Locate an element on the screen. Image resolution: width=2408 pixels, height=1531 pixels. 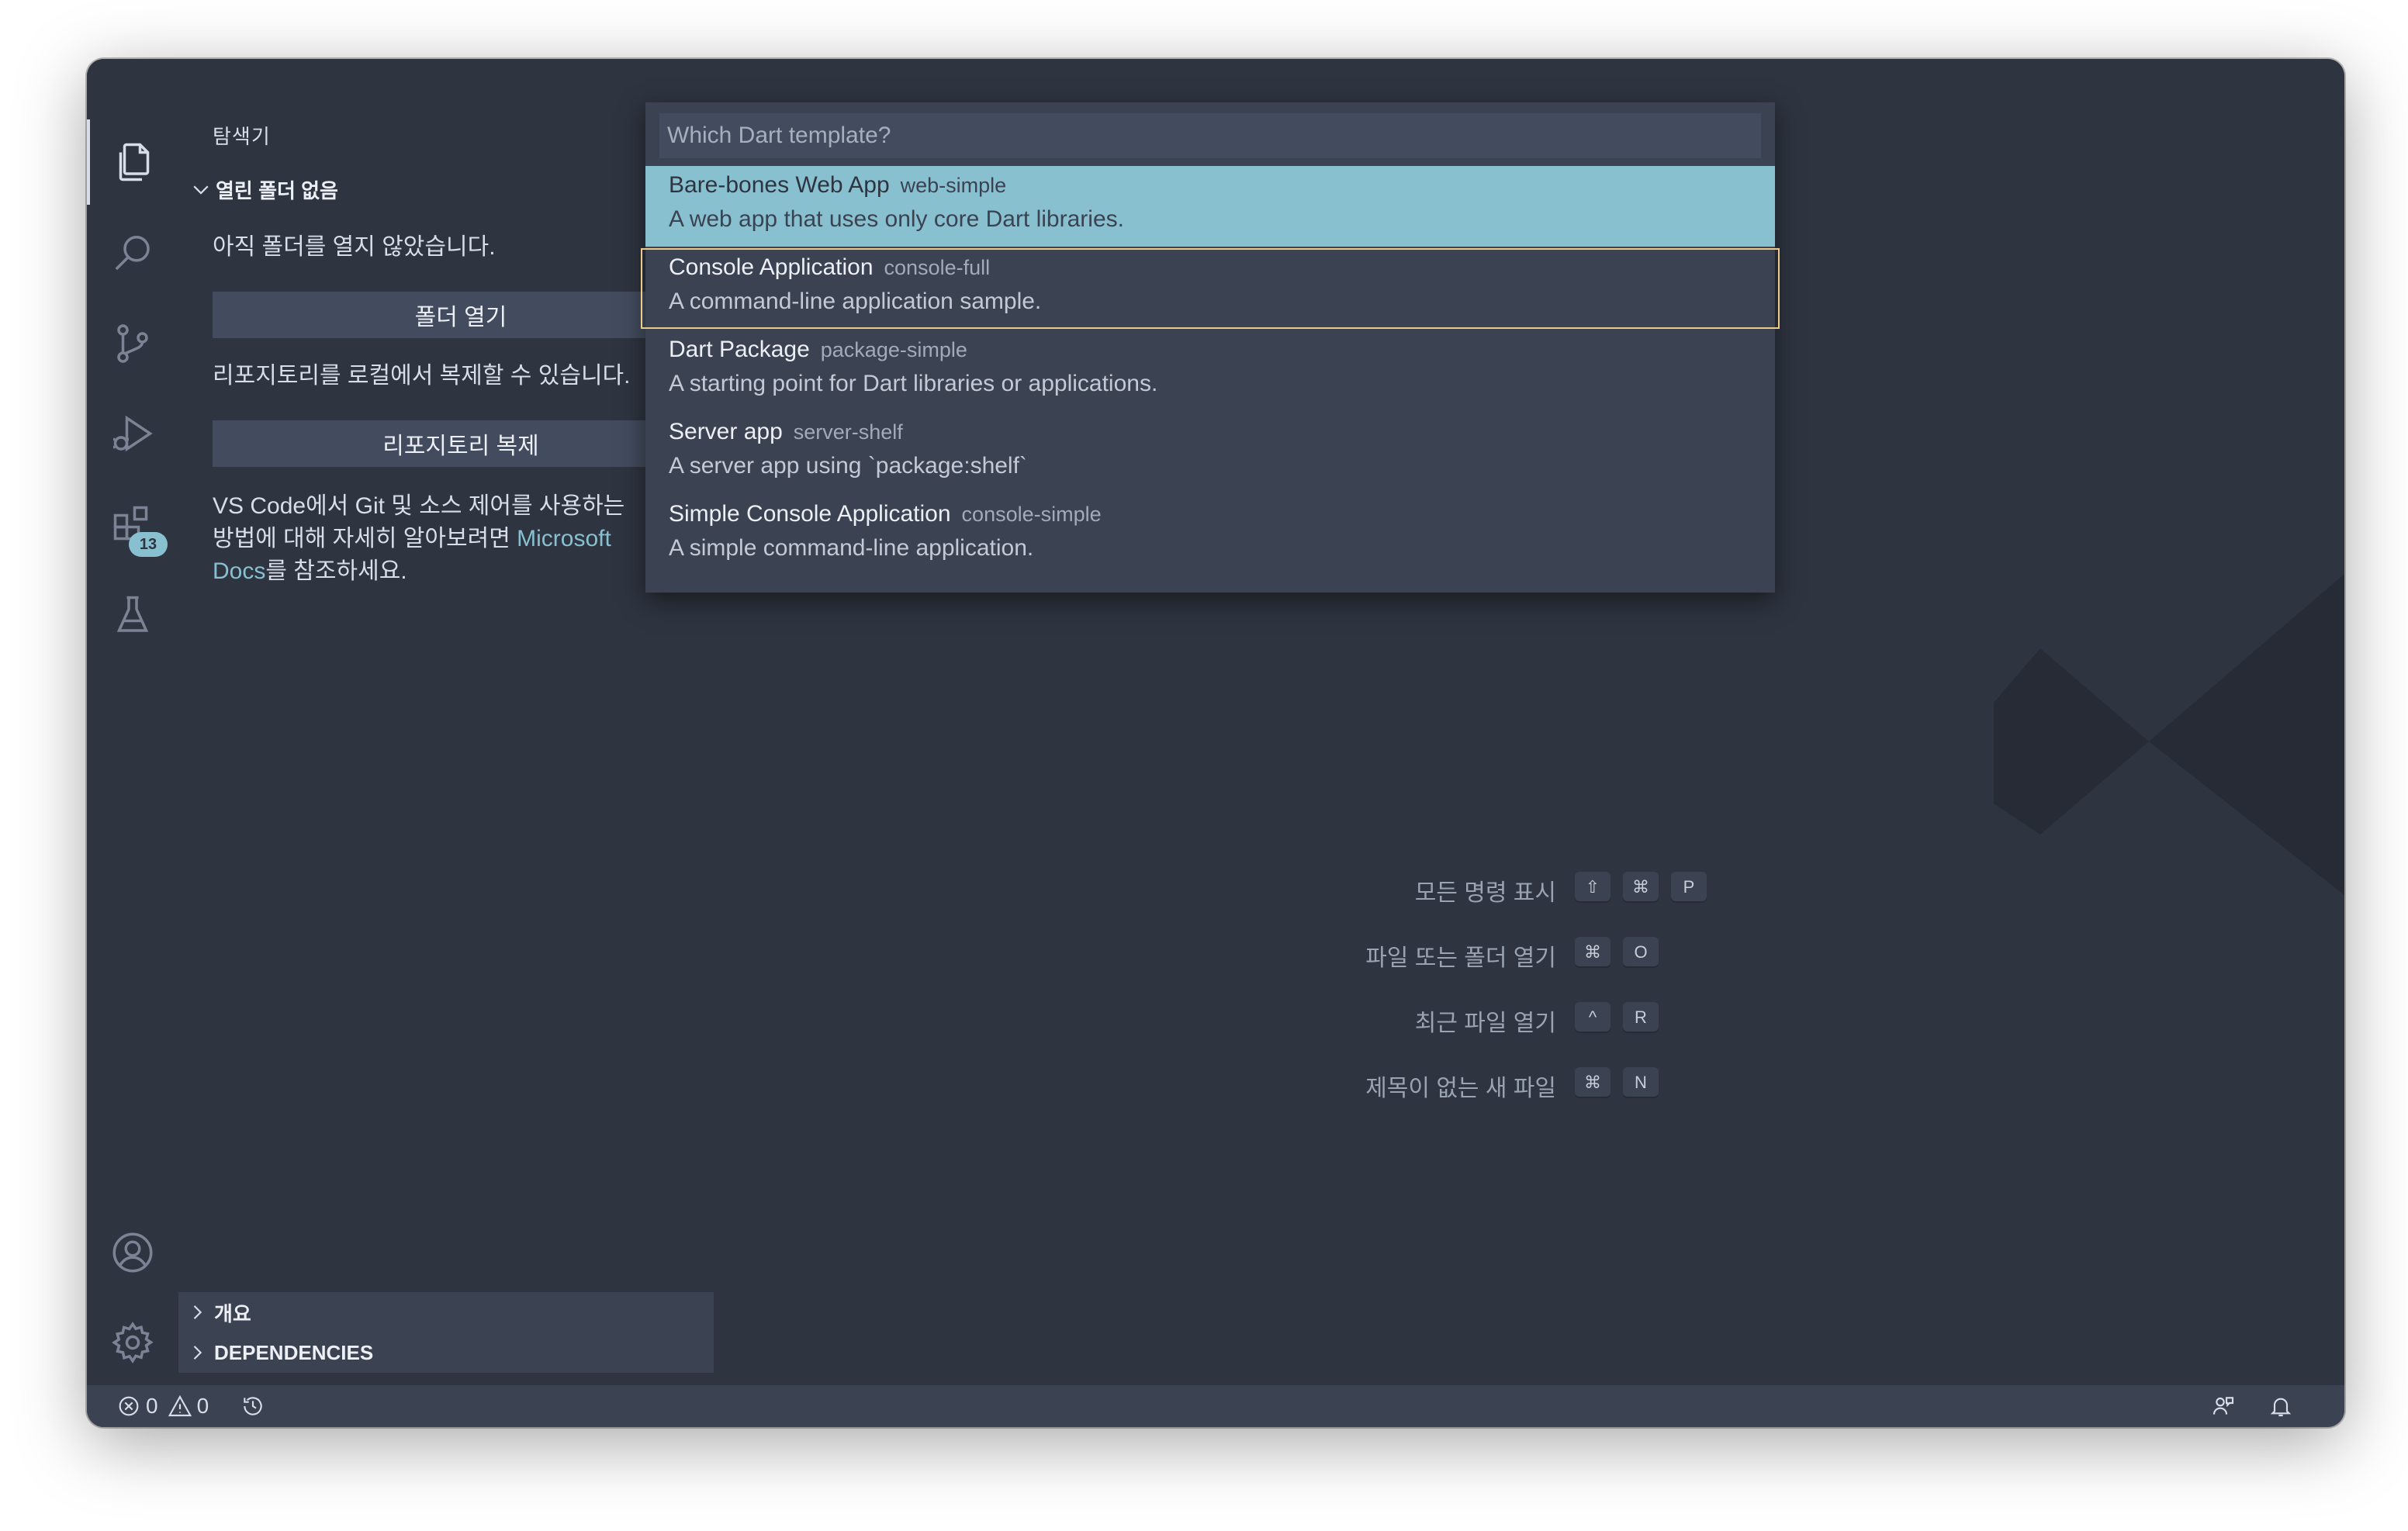
activity-search is located at coordinates (132, 253).